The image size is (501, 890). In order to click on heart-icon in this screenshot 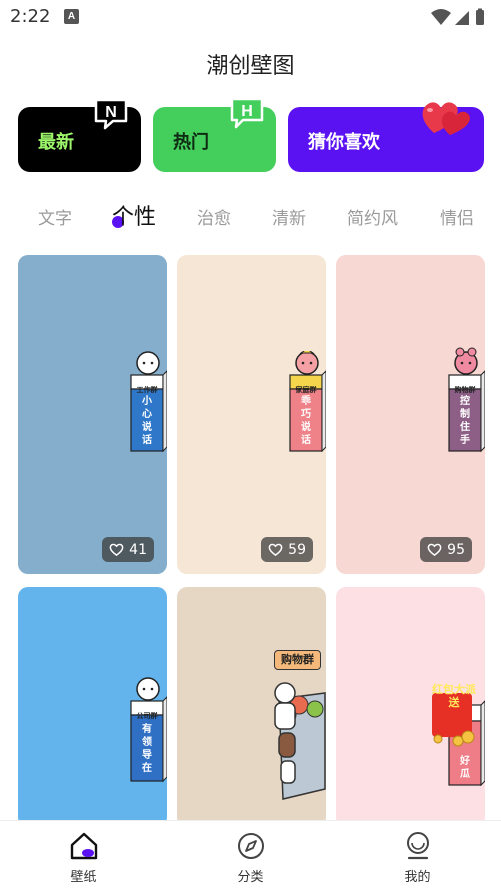, I will do `click(446, 118)`.